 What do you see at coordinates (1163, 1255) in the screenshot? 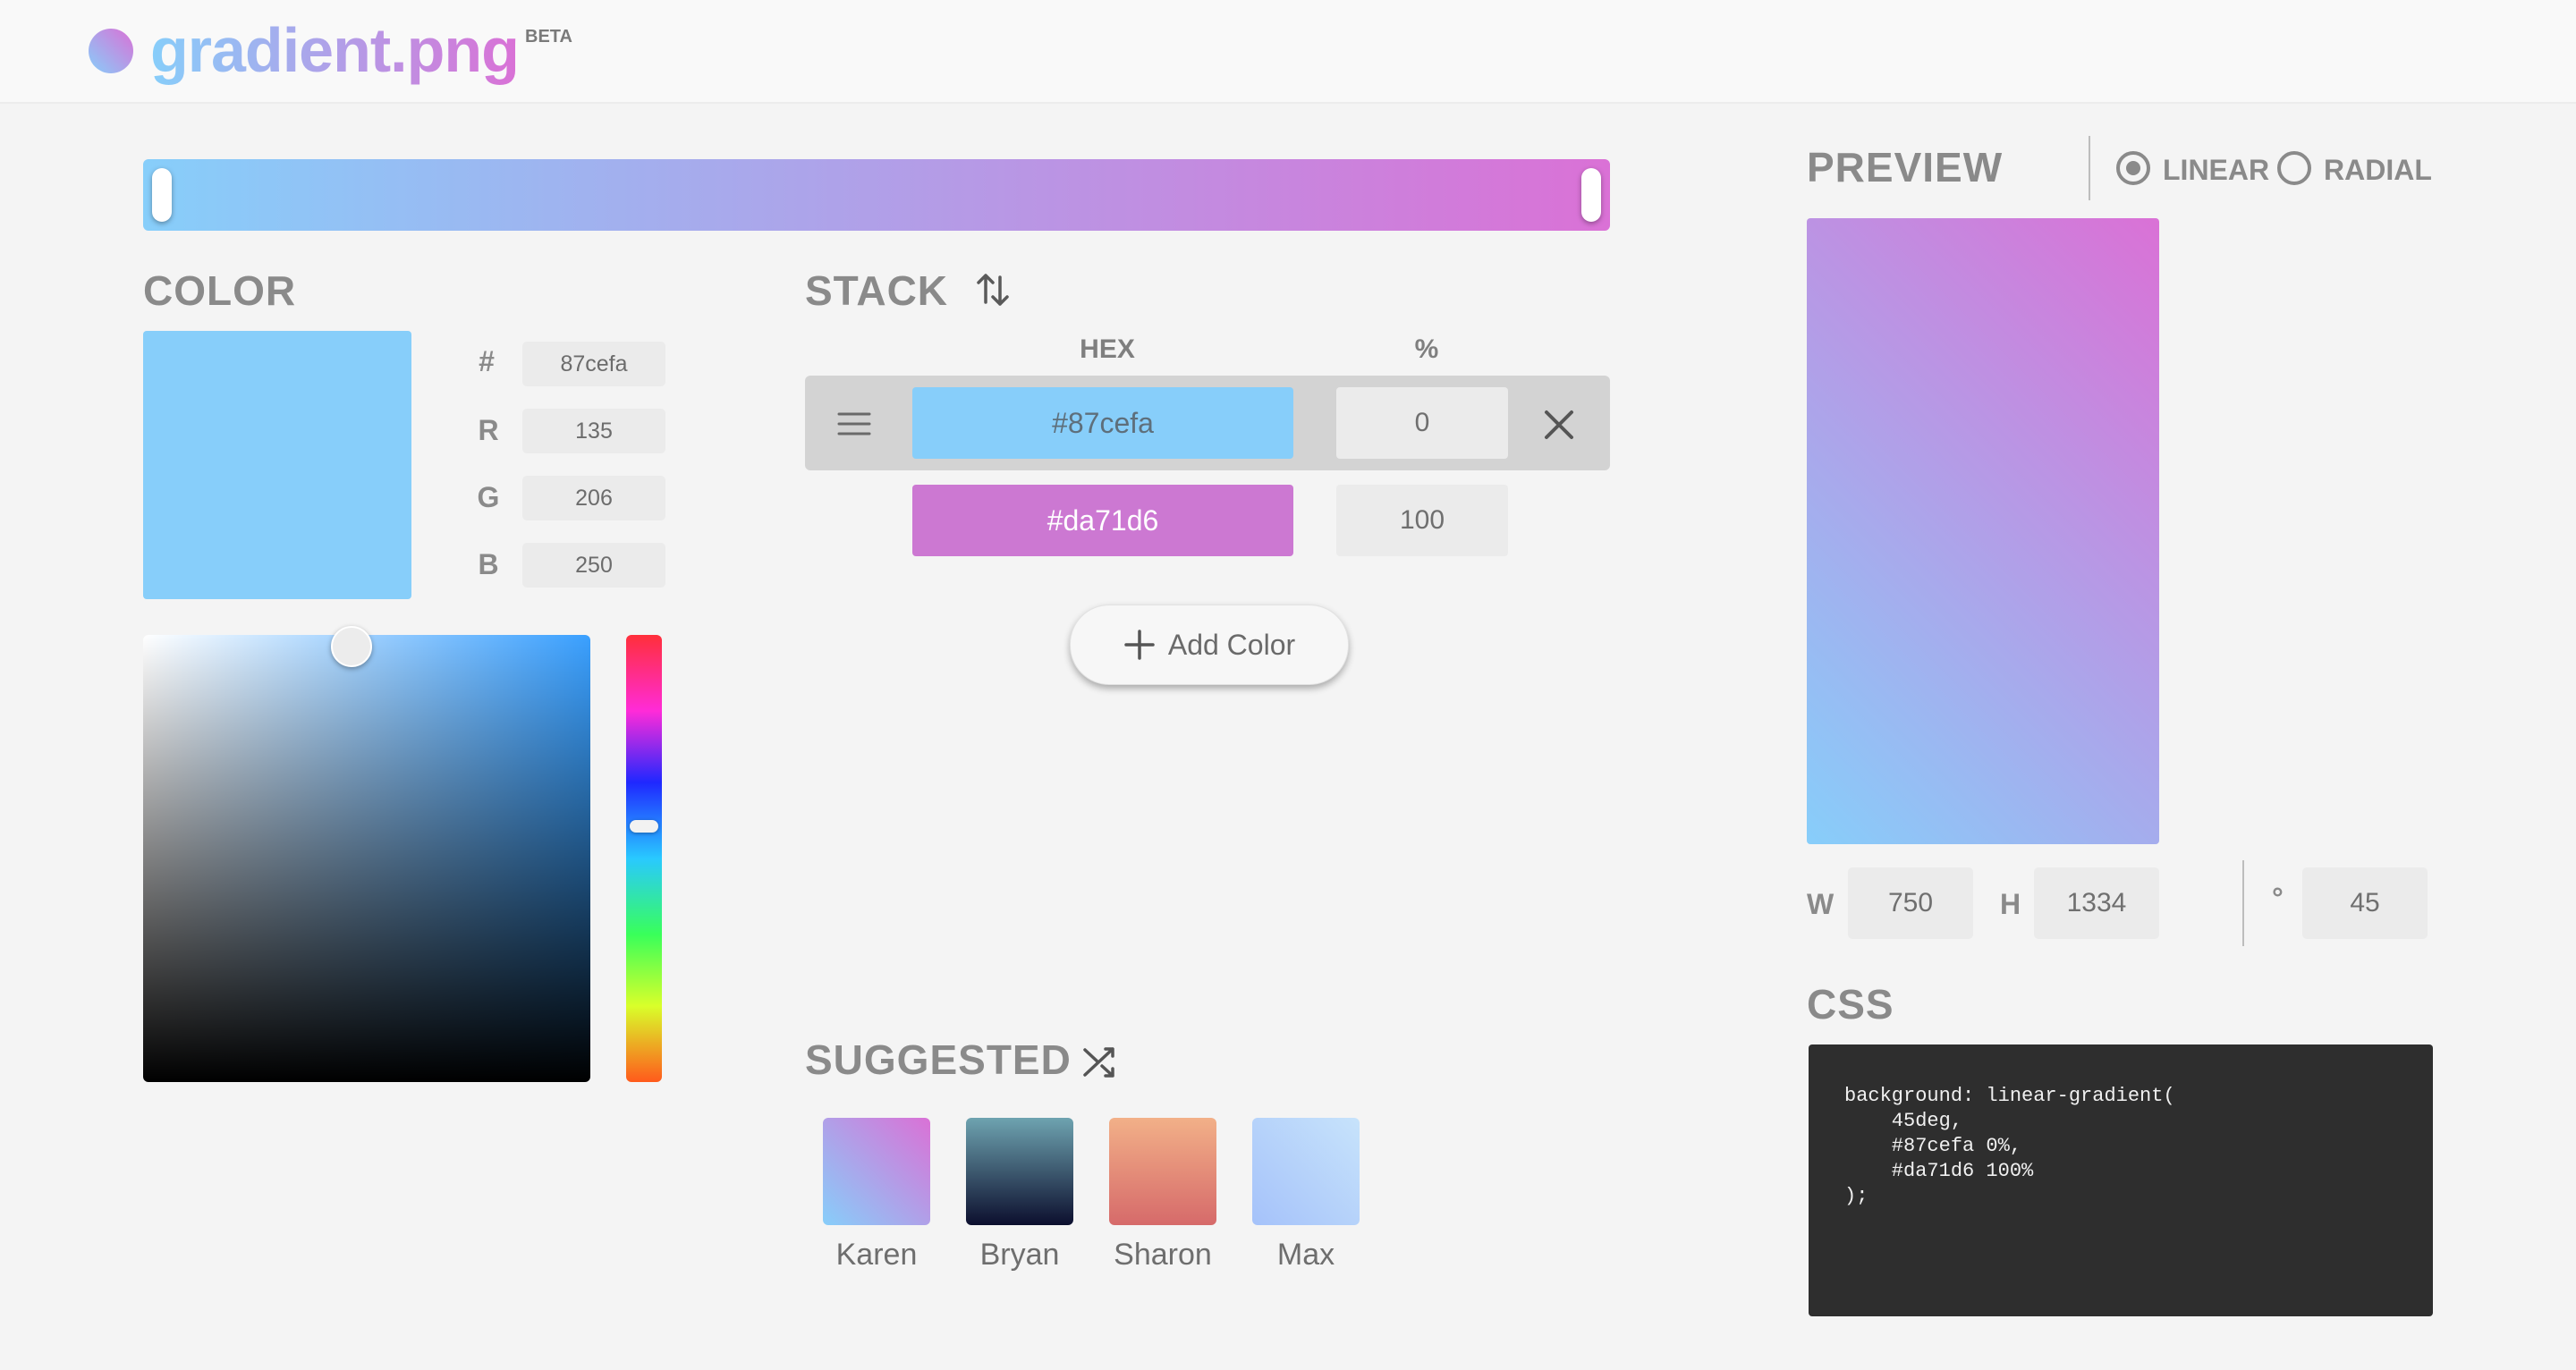
I see `preset-name: Sharon` at bounding box center [1163, 1255].